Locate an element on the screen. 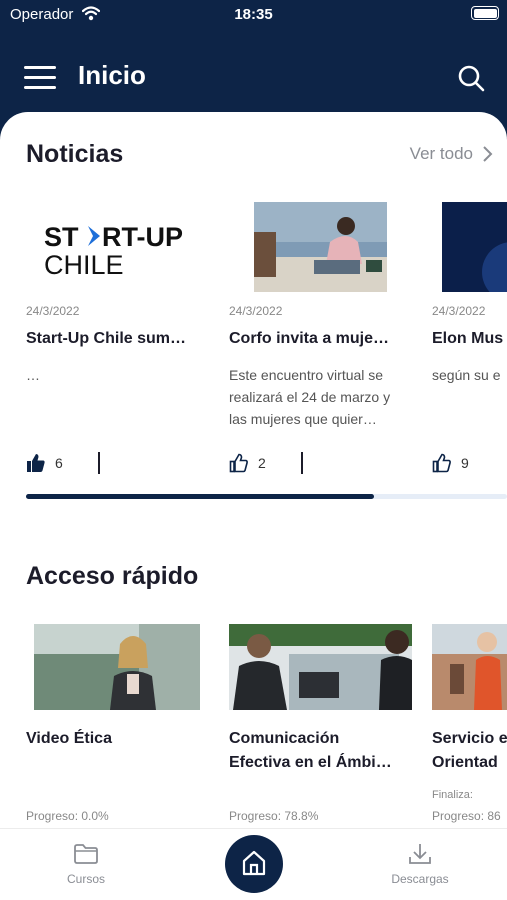  clock: 18:35 is located at coordinates (253, 14).